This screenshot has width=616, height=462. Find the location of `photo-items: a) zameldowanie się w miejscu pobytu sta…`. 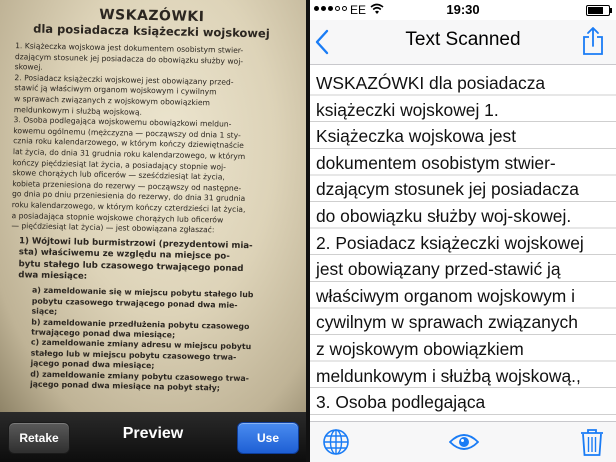

photo-items: a) zameldowanie się w miejscu pobytu sta… is located at coordinates (148, 340).